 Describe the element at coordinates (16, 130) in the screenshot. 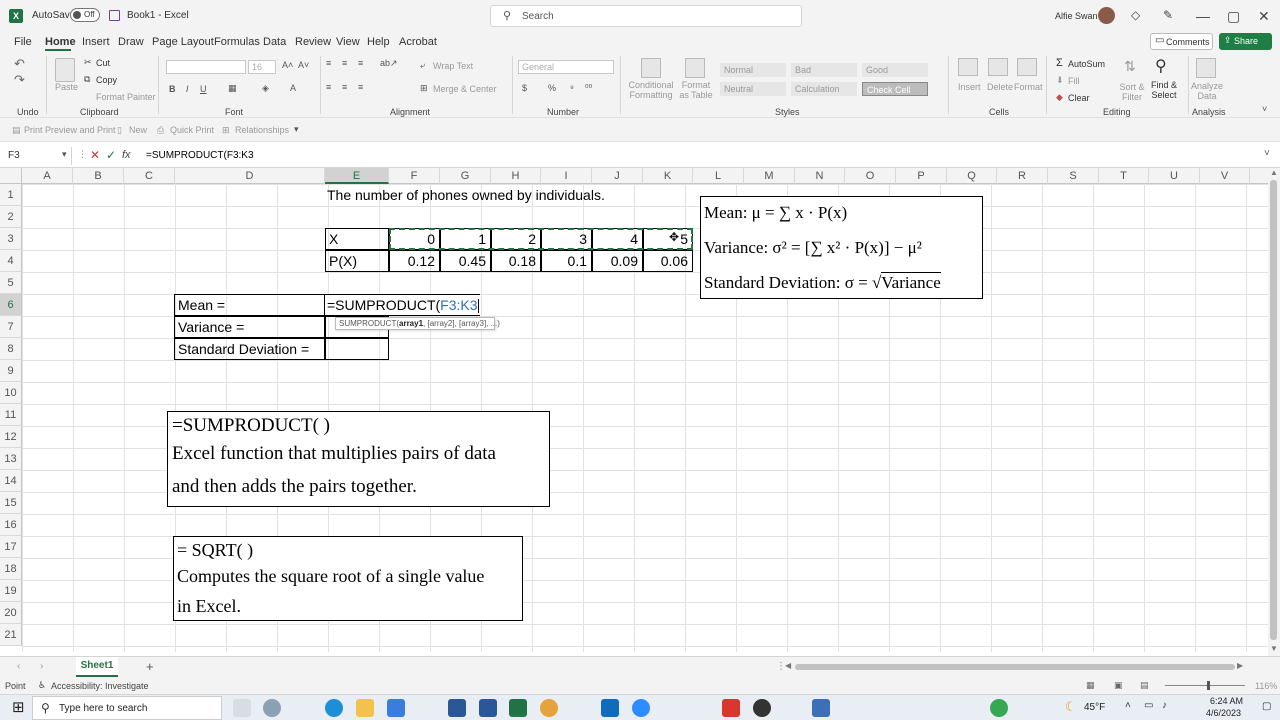

I see `print-preview-icon: ▤` at that location.